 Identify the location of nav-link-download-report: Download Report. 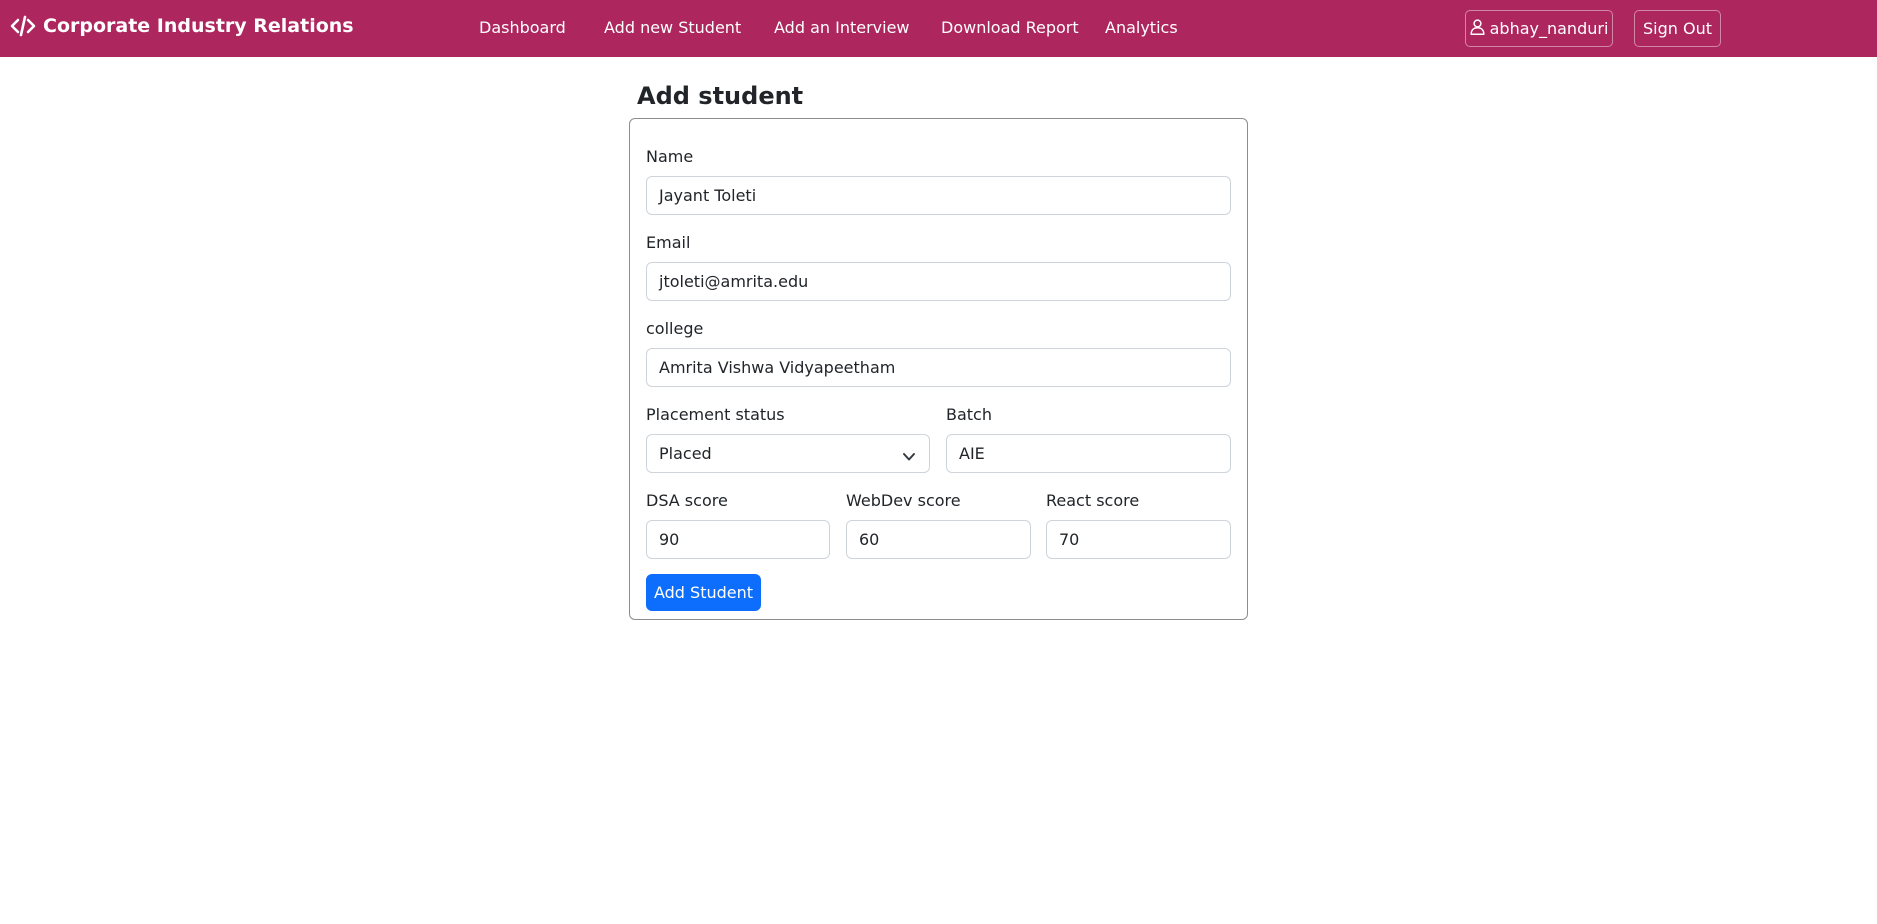
(1010, 27).